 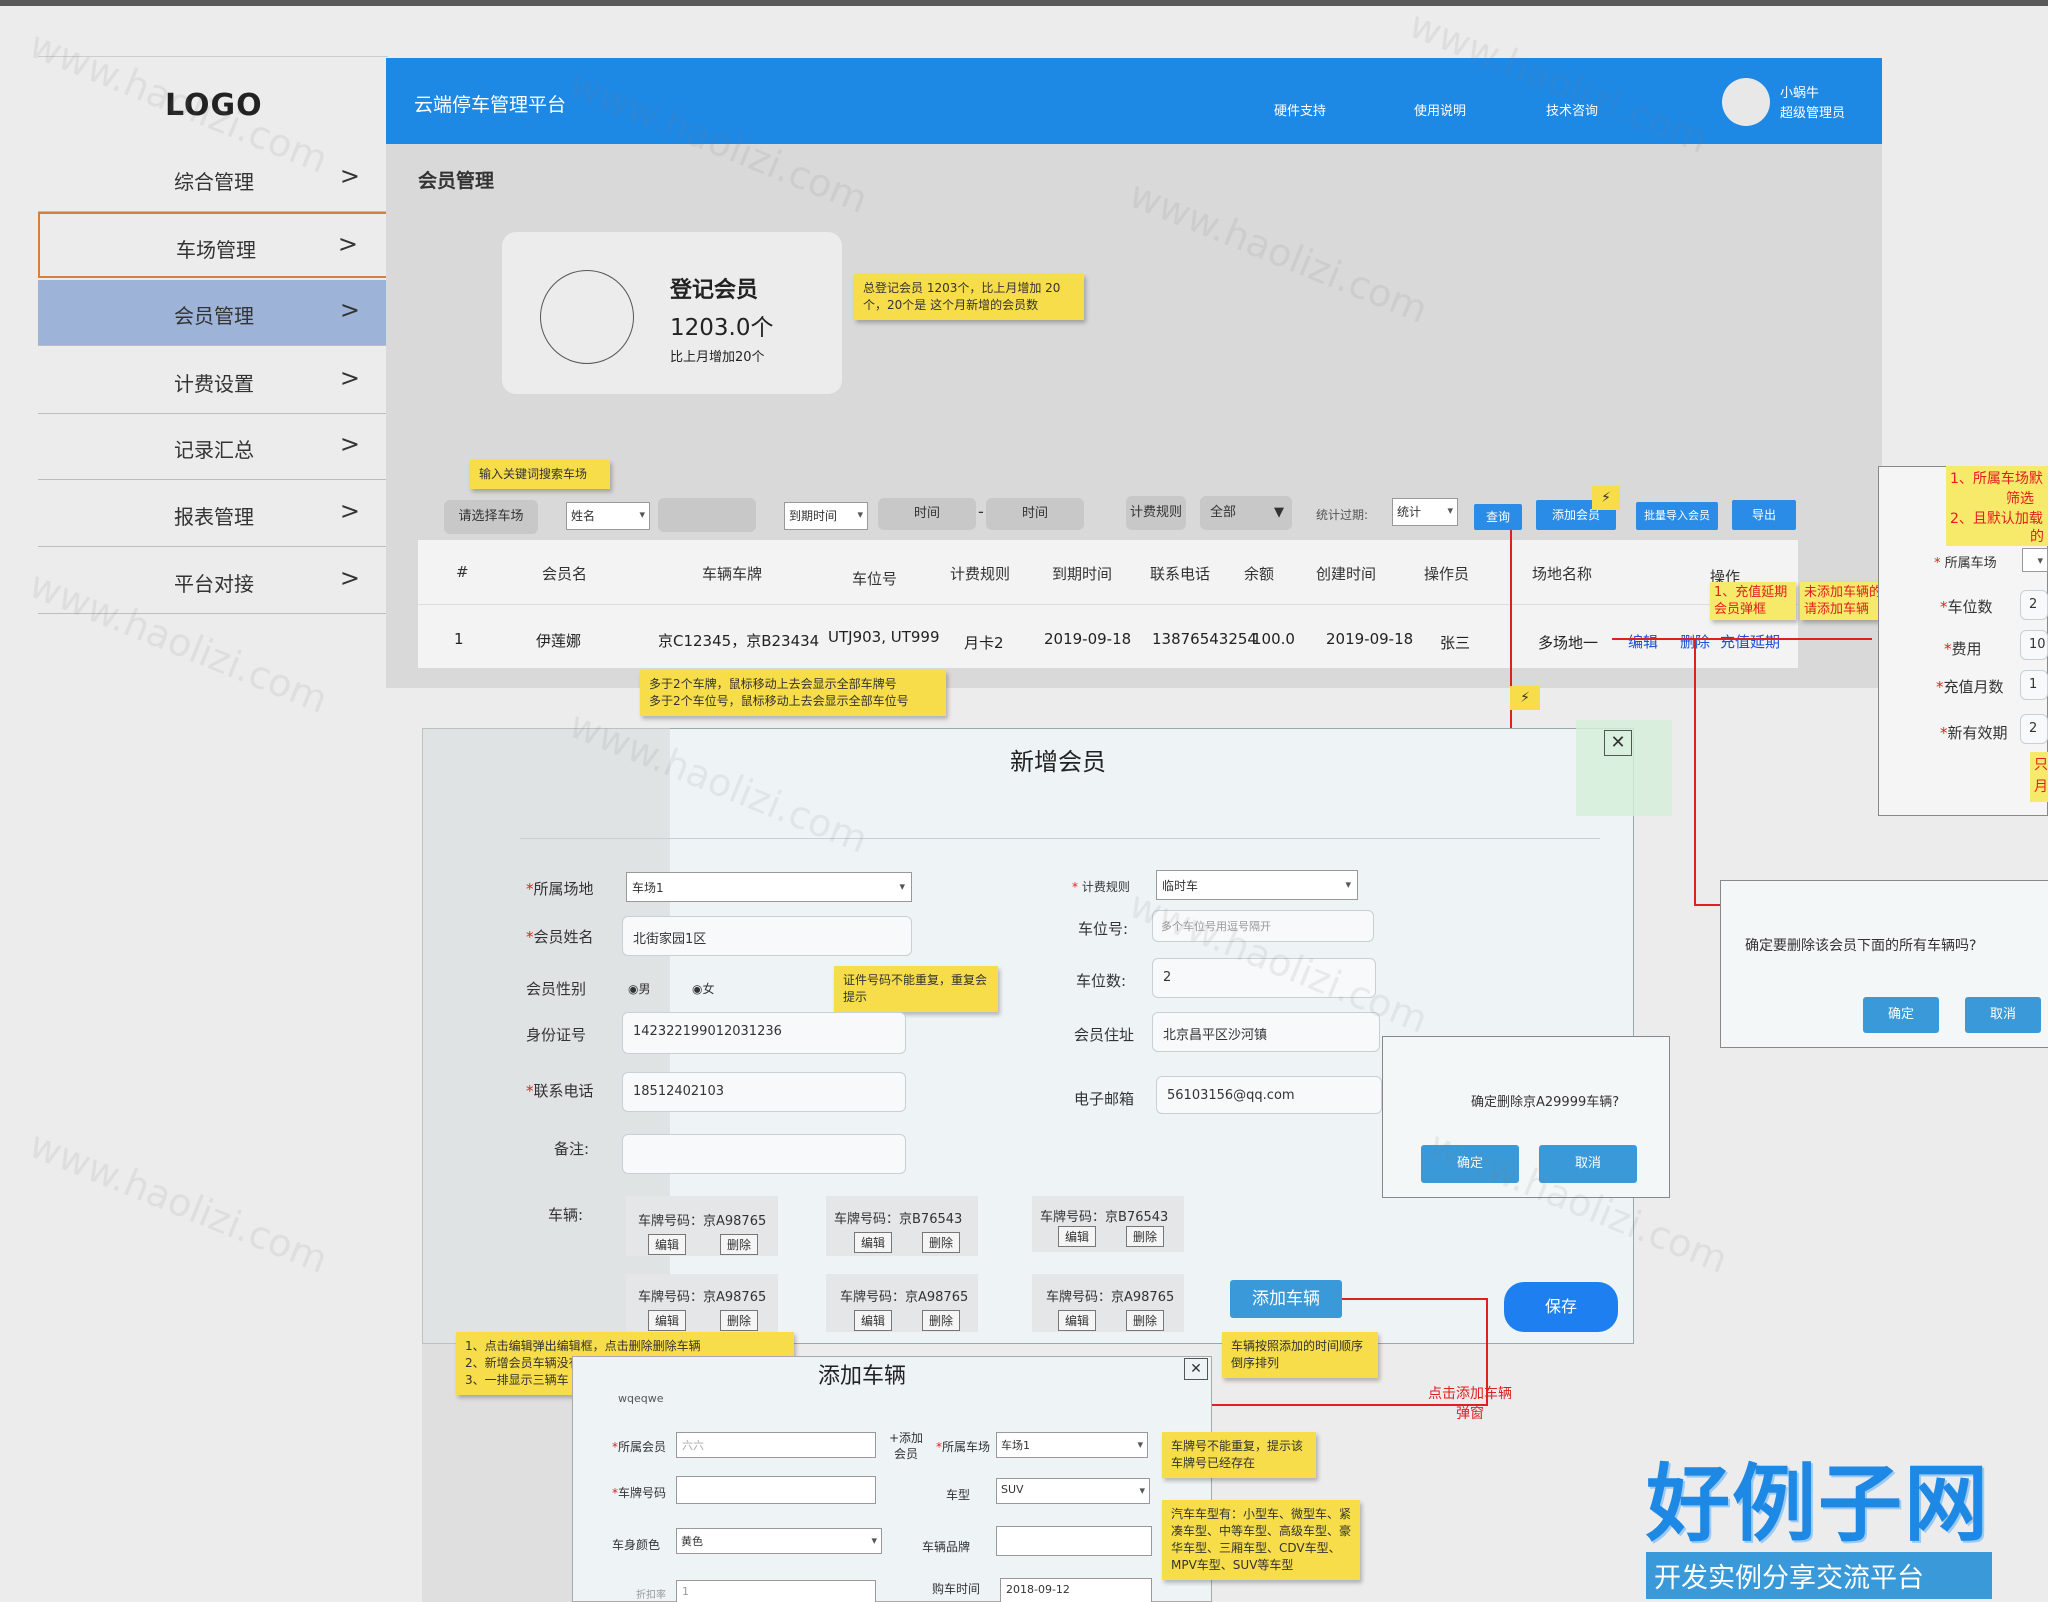 I want to click on sidebar-item-records: 记录汇总 >, so click(x=213, y=447).